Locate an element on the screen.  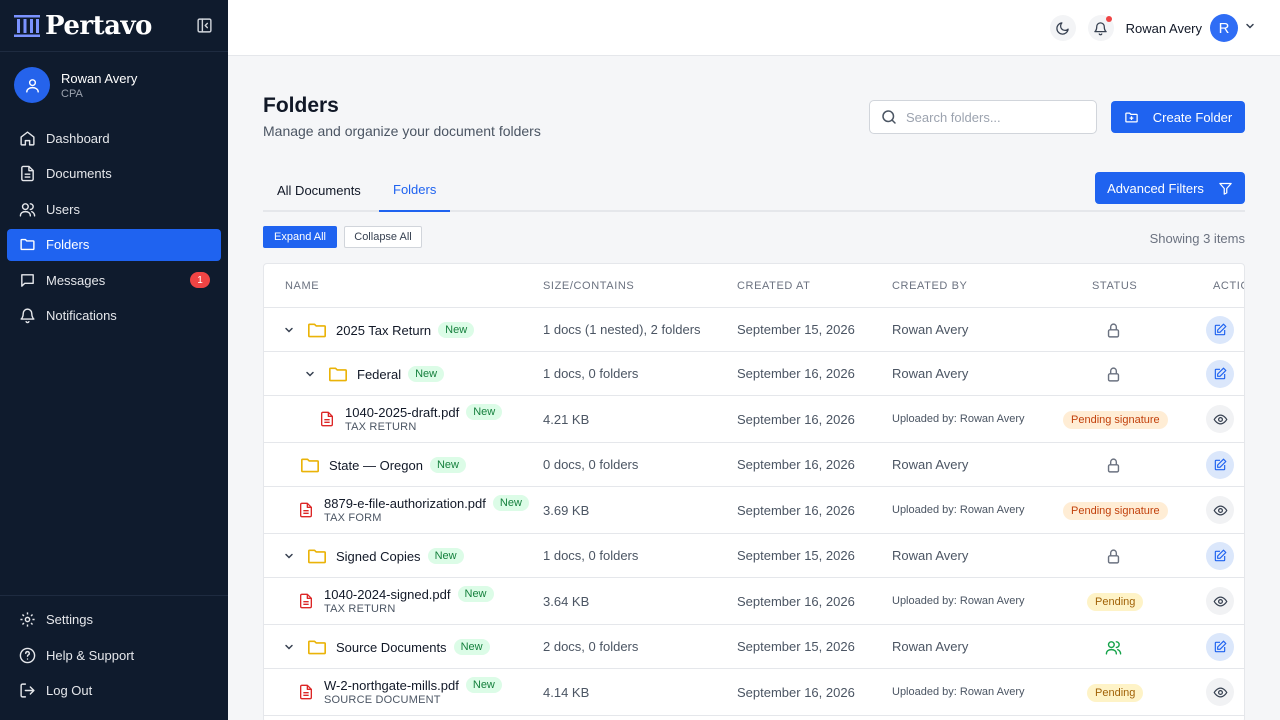
search-box is located at coordinates (983, 117).